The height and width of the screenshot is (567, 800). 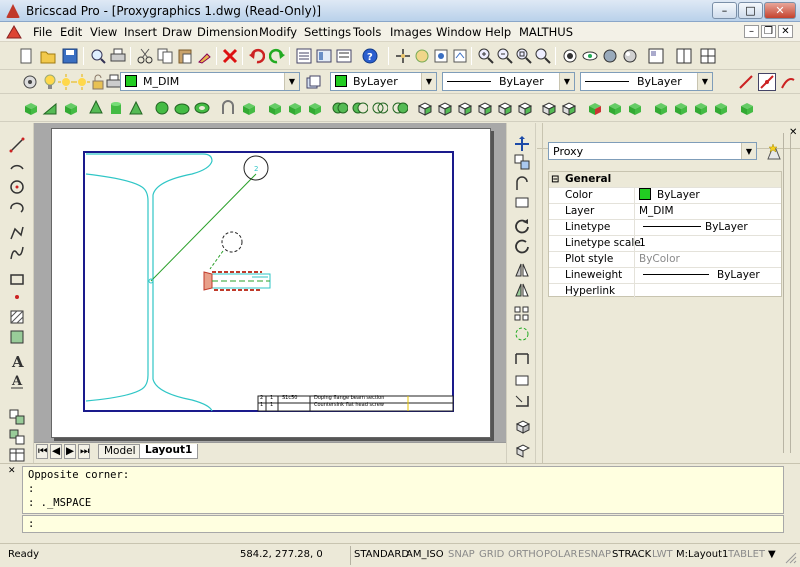 I want to click on line-icon, so click(x=17, y=145).